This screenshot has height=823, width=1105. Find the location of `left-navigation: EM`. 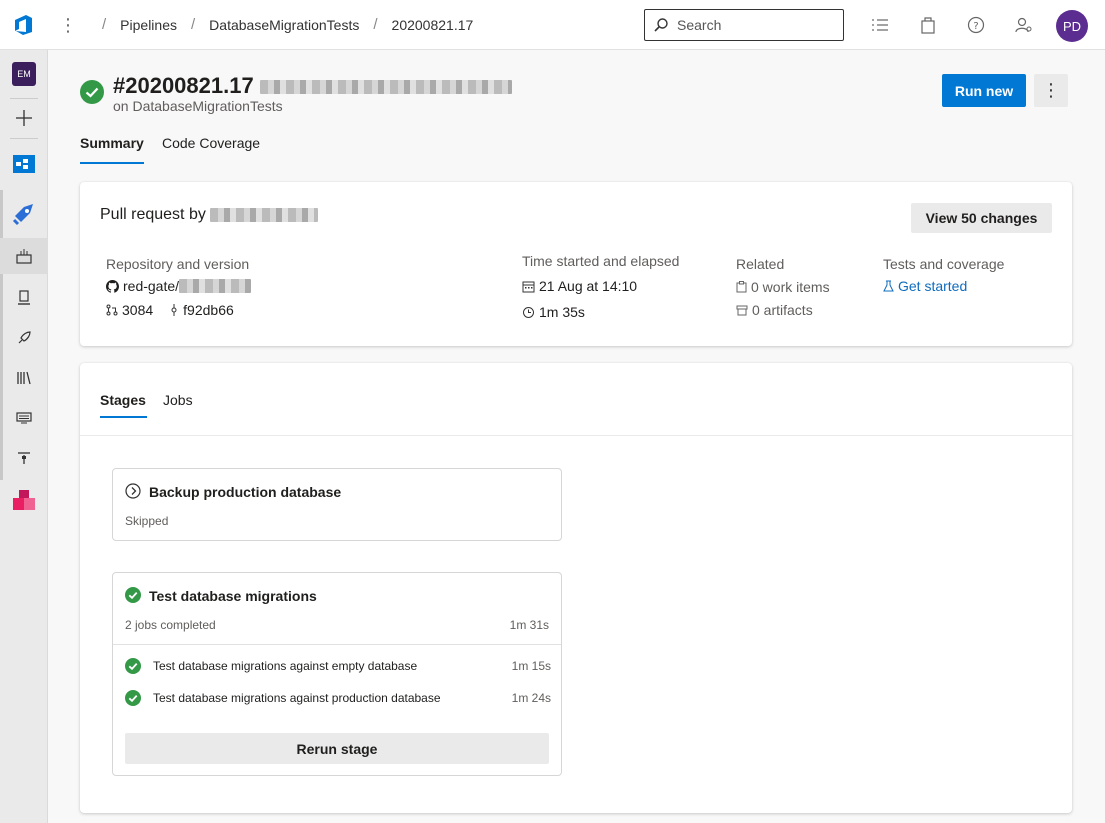

left-navigation: EM is located at coordinates (24, 436).